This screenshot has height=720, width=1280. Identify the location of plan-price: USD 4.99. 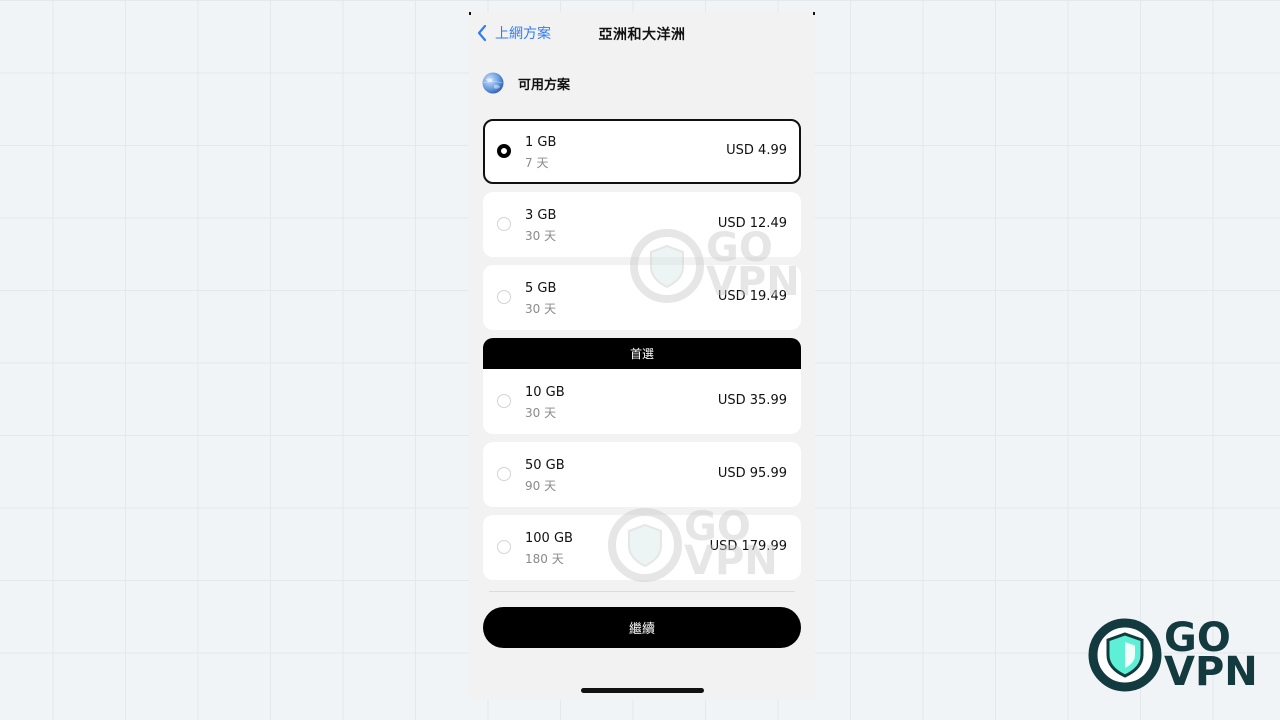
(756, 150).